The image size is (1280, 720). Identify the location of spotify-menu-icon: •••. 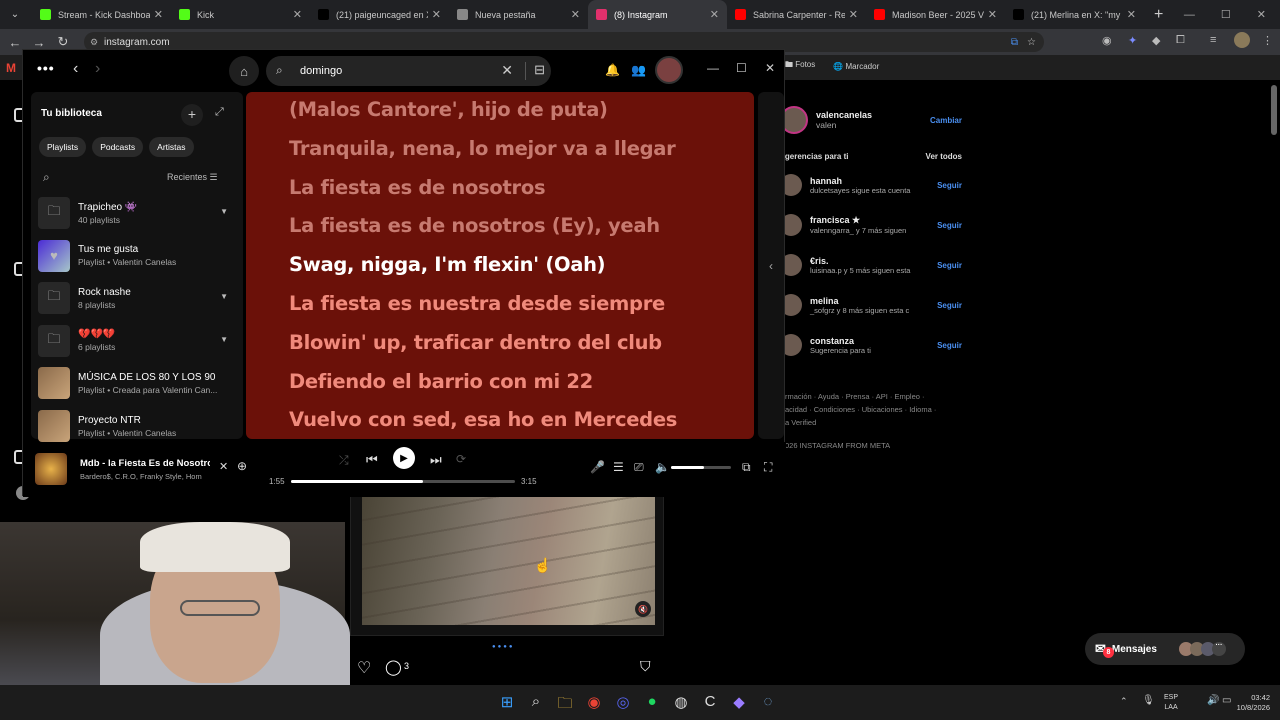
(46, 68).